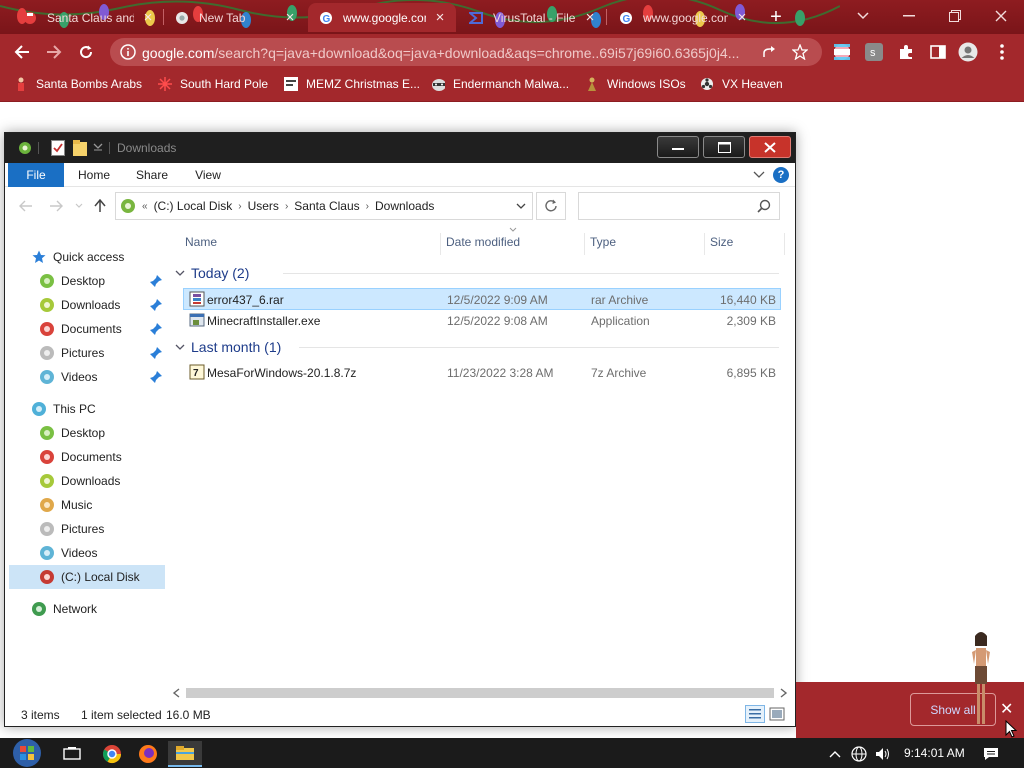 The image size is (1024, 768). What do you see at coordinates (80, 329) in the screenshot?
I see `nav-quick-documents: Documents` at bounding box center [80, 329].